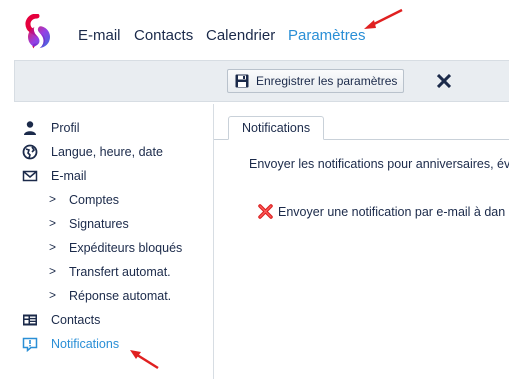 Image resolution: width=509 pixels, height=379 pixels. Describe the element at coordinates (99, 224) in the screenshot. I see `sidebar-item-label: Signatures` at that location.